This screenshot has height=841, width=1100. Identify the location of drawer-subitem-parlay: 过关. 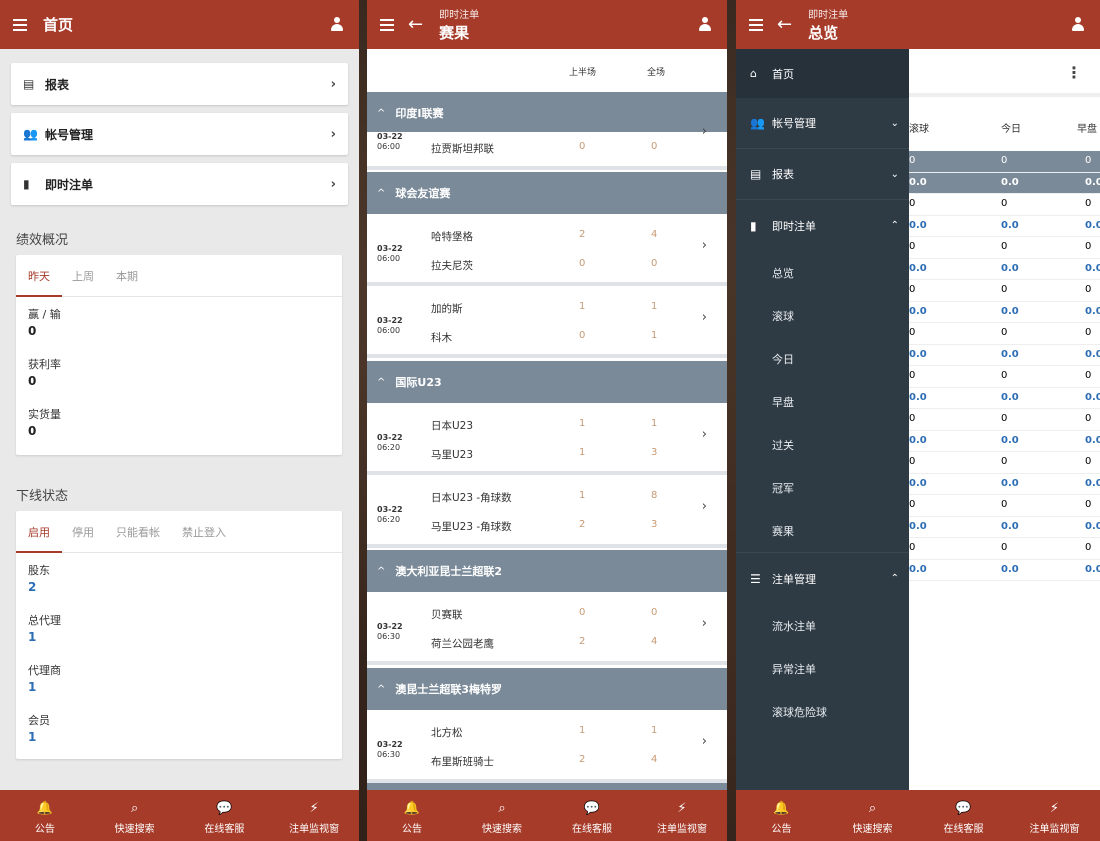
(822, 444).